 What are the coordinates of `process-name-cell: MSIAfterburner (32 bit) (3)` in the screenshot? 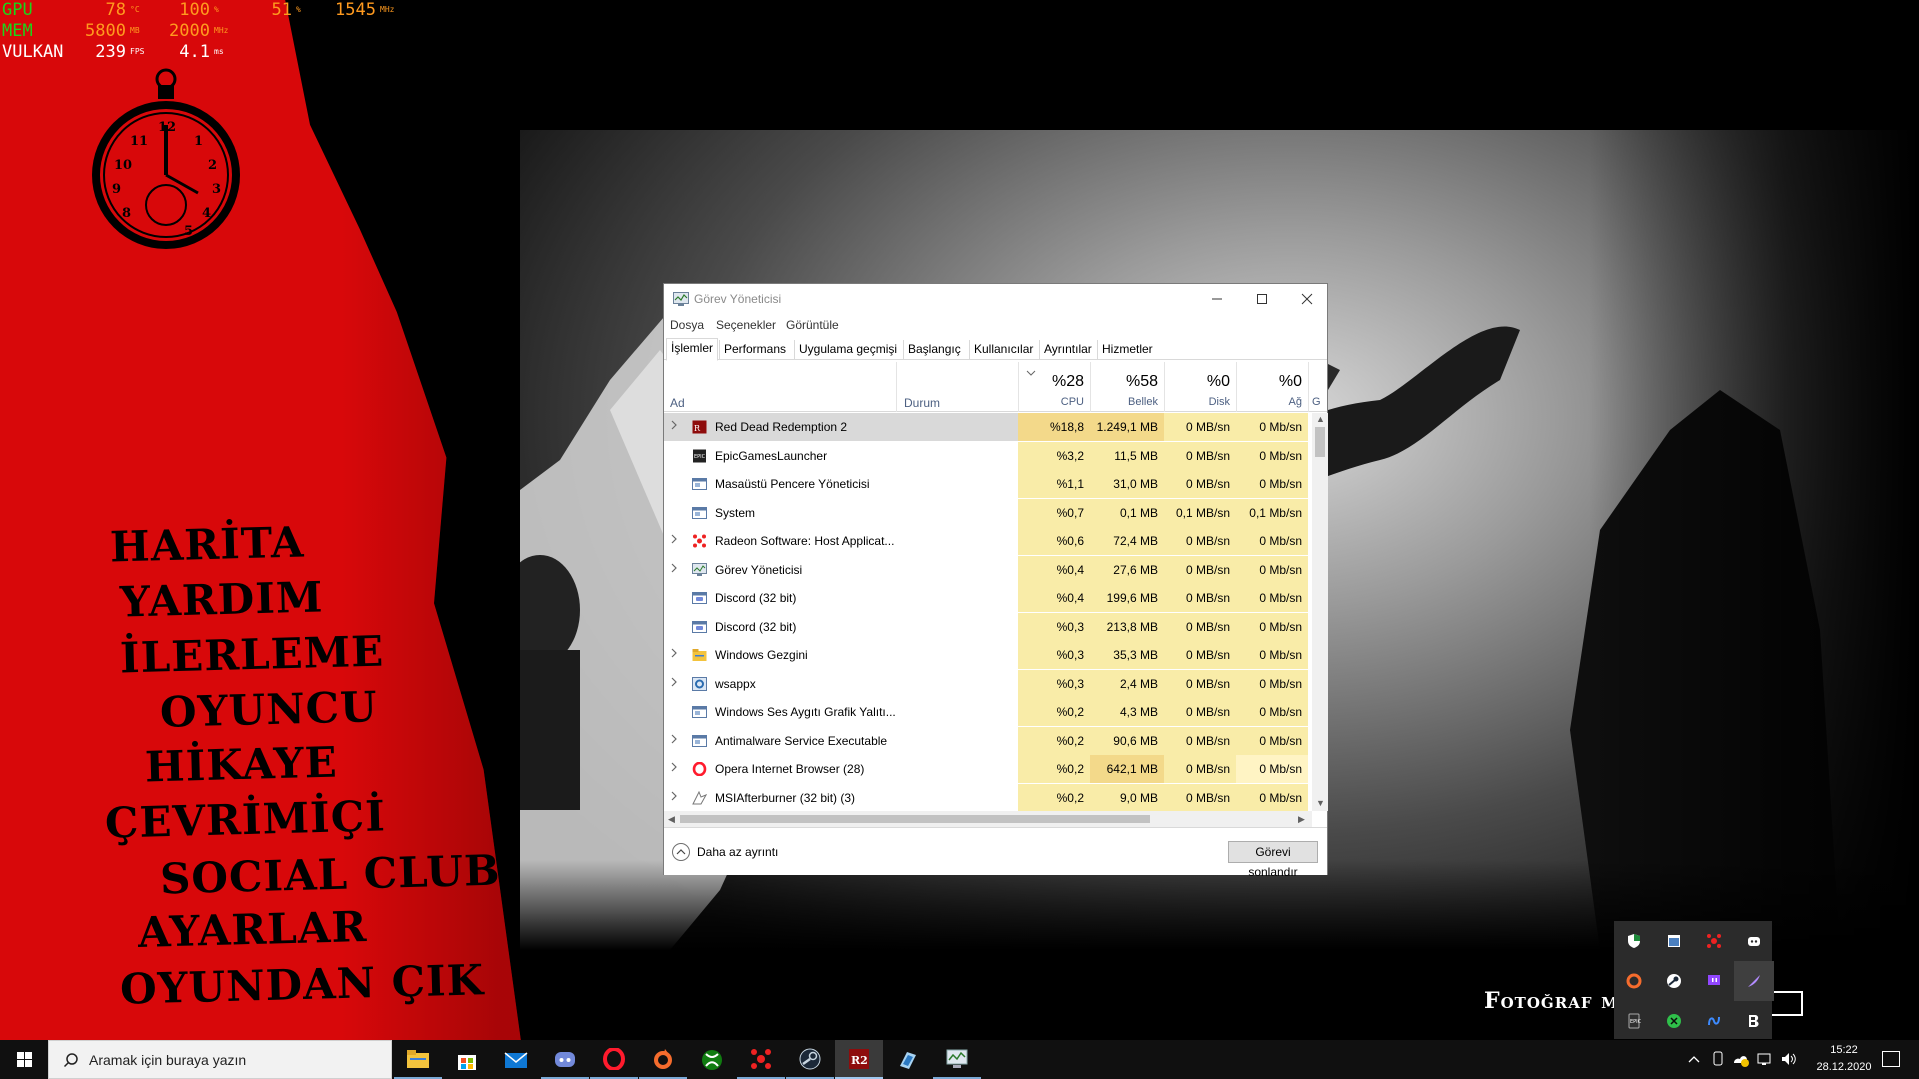 It's located at (841, 798).